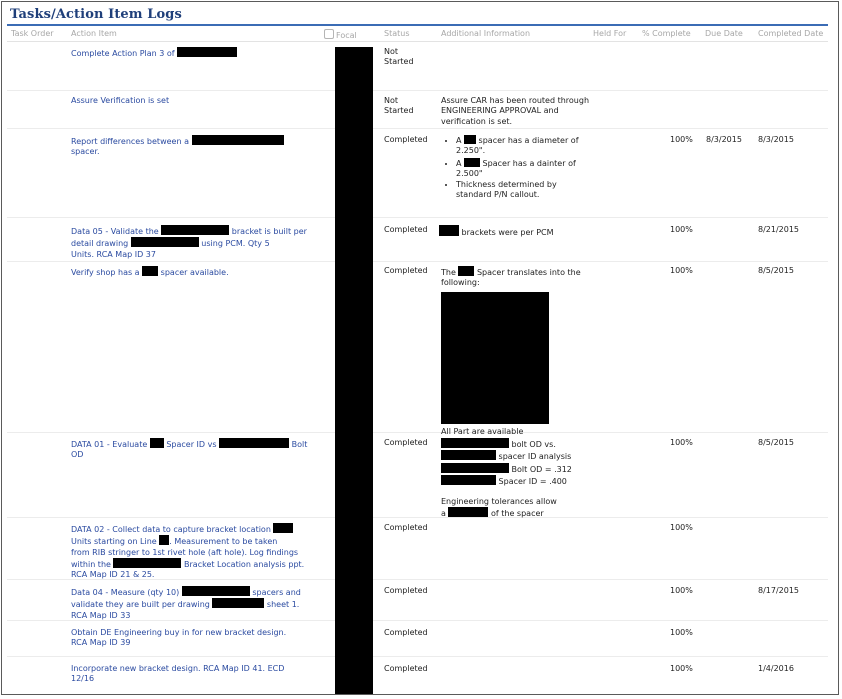 This screenshot has width=842, height=699. What do you see at coordinates (776, 139) in the screenshot?
I see `completed-date-cell: 8/3/2015` at bounding box center [776, 139].